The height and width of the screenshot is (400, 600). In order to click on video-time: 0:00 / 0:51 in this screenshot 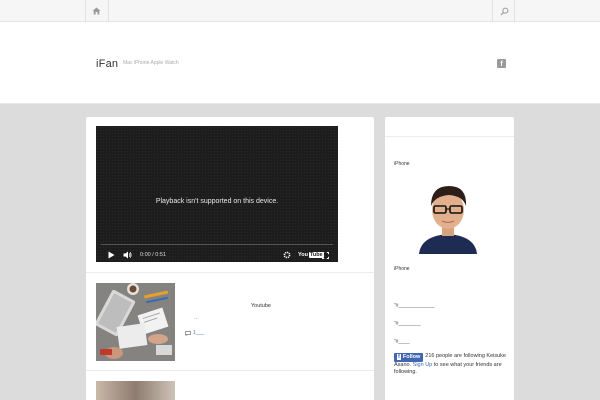, I will do `click(153, 255)`.